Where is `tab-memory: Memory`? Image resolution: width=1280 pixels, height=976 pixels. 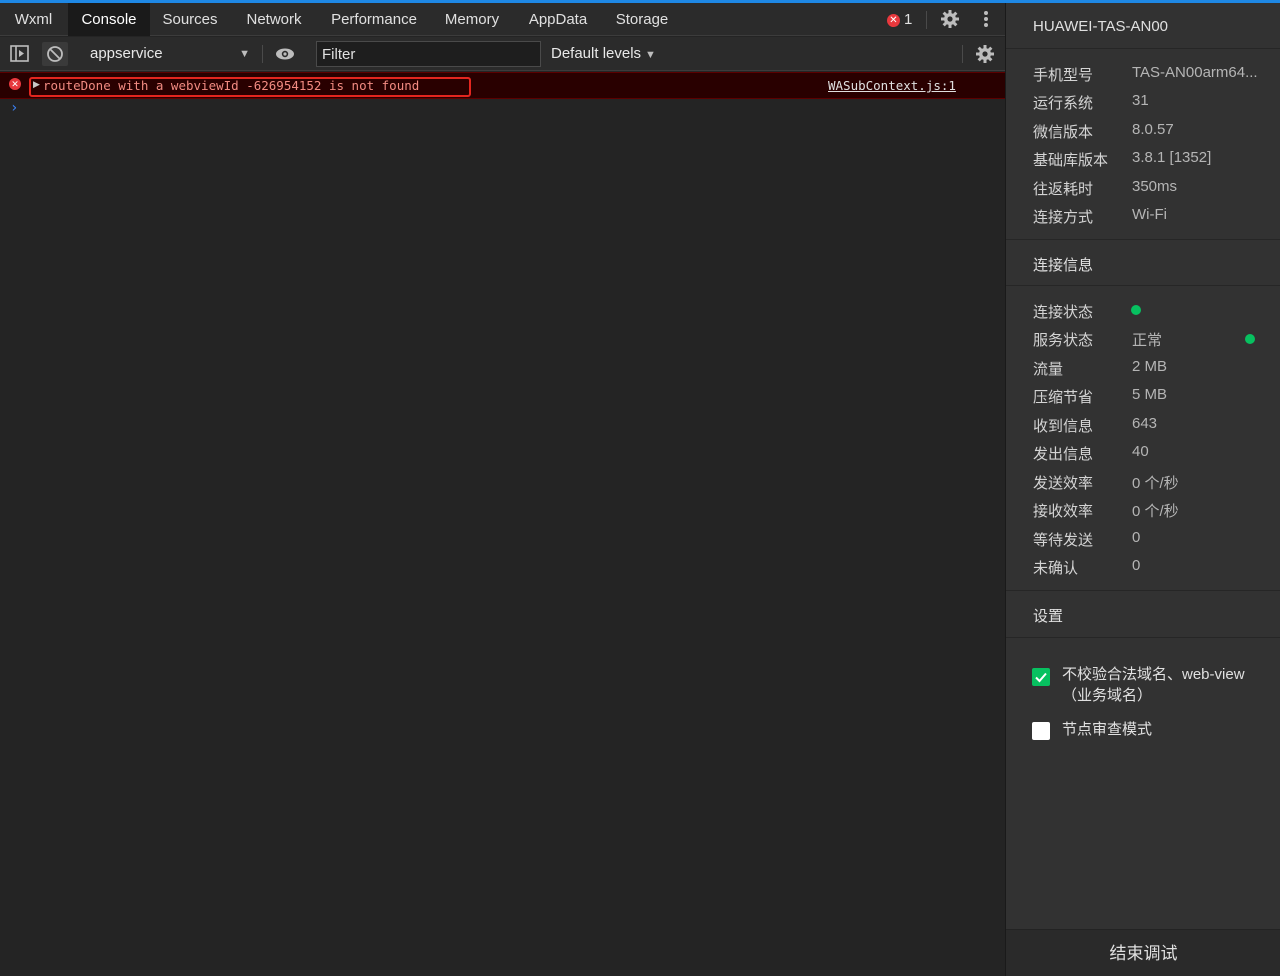 tab-memory: Memory is located at coordinates (472, 19).